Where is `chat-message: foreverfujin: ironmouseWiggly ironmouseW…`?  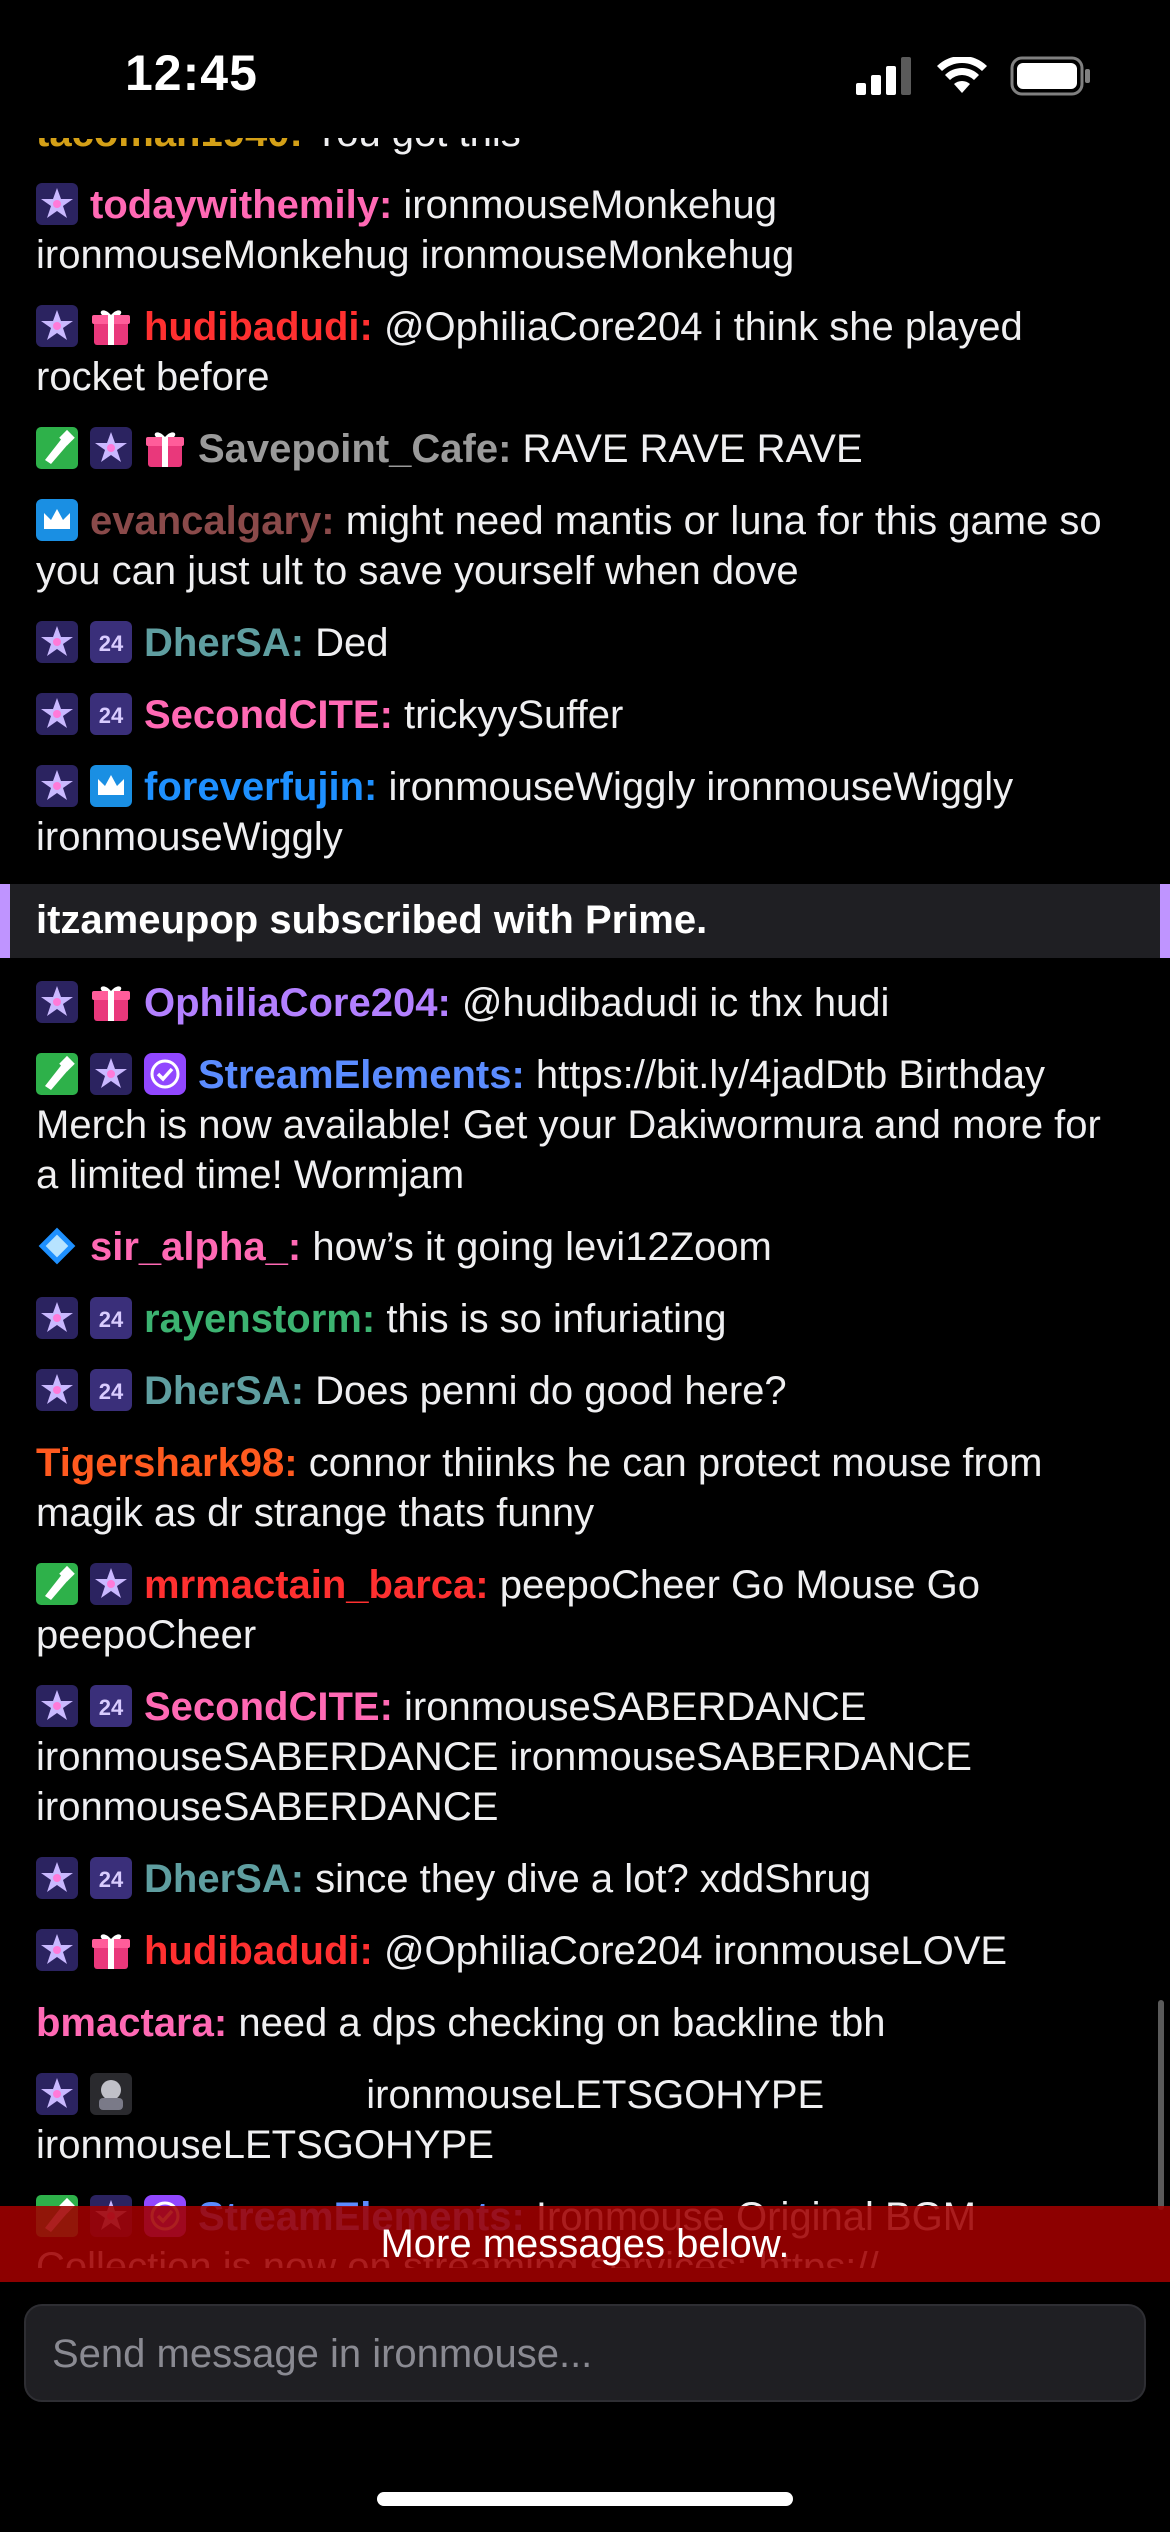 chat-message: foreverfujin: ironmouseWiggly ironmouseW… is located at coordinates (585, 812).